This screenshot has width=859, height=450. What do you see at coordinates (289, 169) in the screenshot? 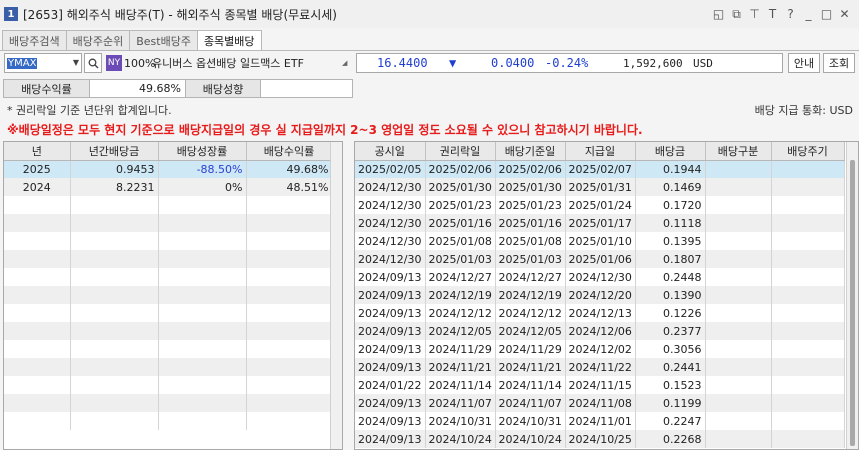
I see `table-cell: 49.68%` at bounding box center [289, 169].